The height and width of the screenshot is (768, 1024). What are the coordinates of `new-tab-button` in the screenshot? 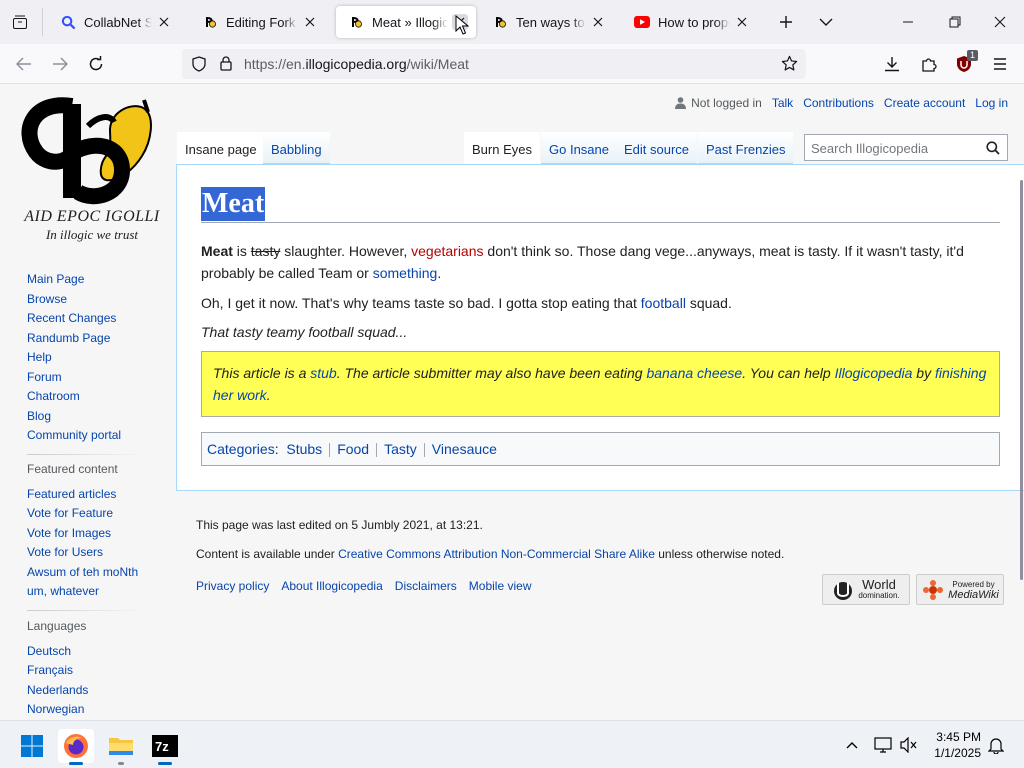 It's located at (786, 22).